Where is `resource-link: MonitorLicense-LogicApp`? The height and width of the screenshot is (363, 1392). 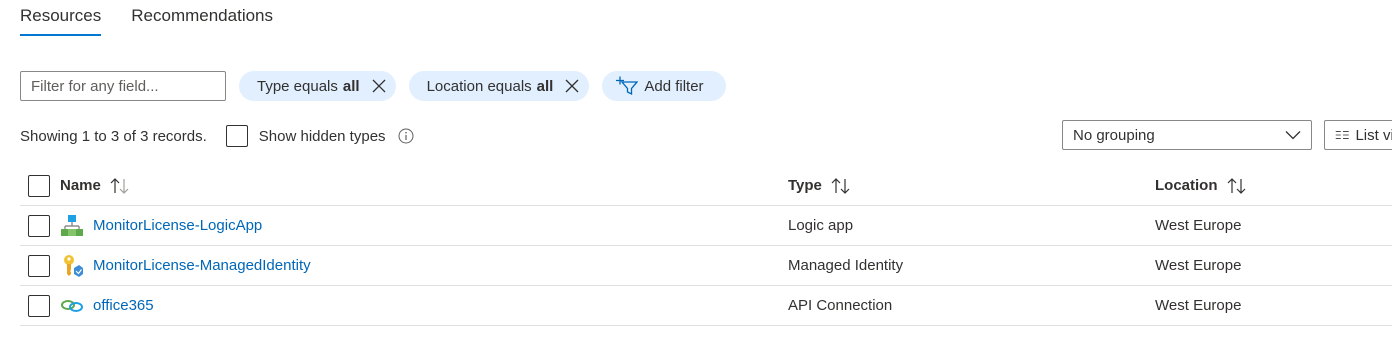 resource-link: MonitorLicense-LogicApp is located at coordinates (177, 225).